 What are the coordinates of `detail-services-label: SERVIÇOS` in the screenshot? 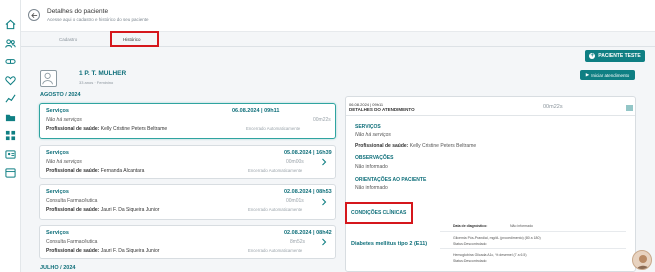 It's located at (368, 127).